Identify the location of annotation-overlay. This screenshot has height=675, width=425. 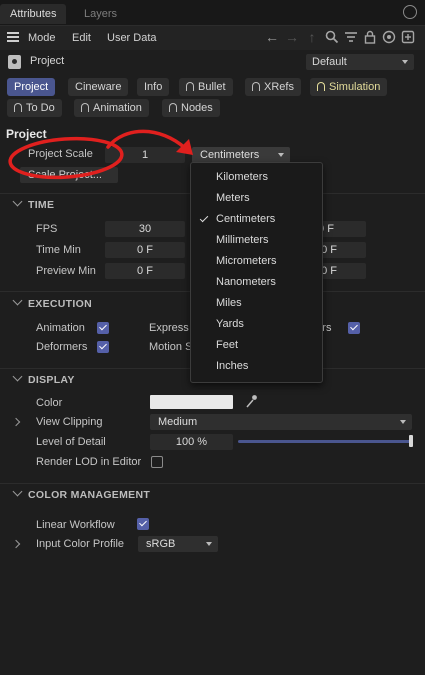
(100, 154).